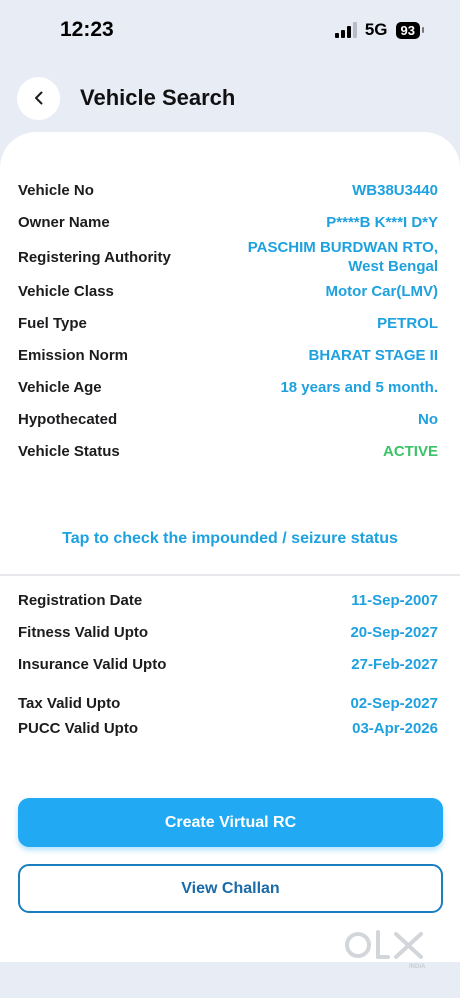 The image size is (460, 998). I want to click on detail-value: WB38U3440, so click(395, 190).